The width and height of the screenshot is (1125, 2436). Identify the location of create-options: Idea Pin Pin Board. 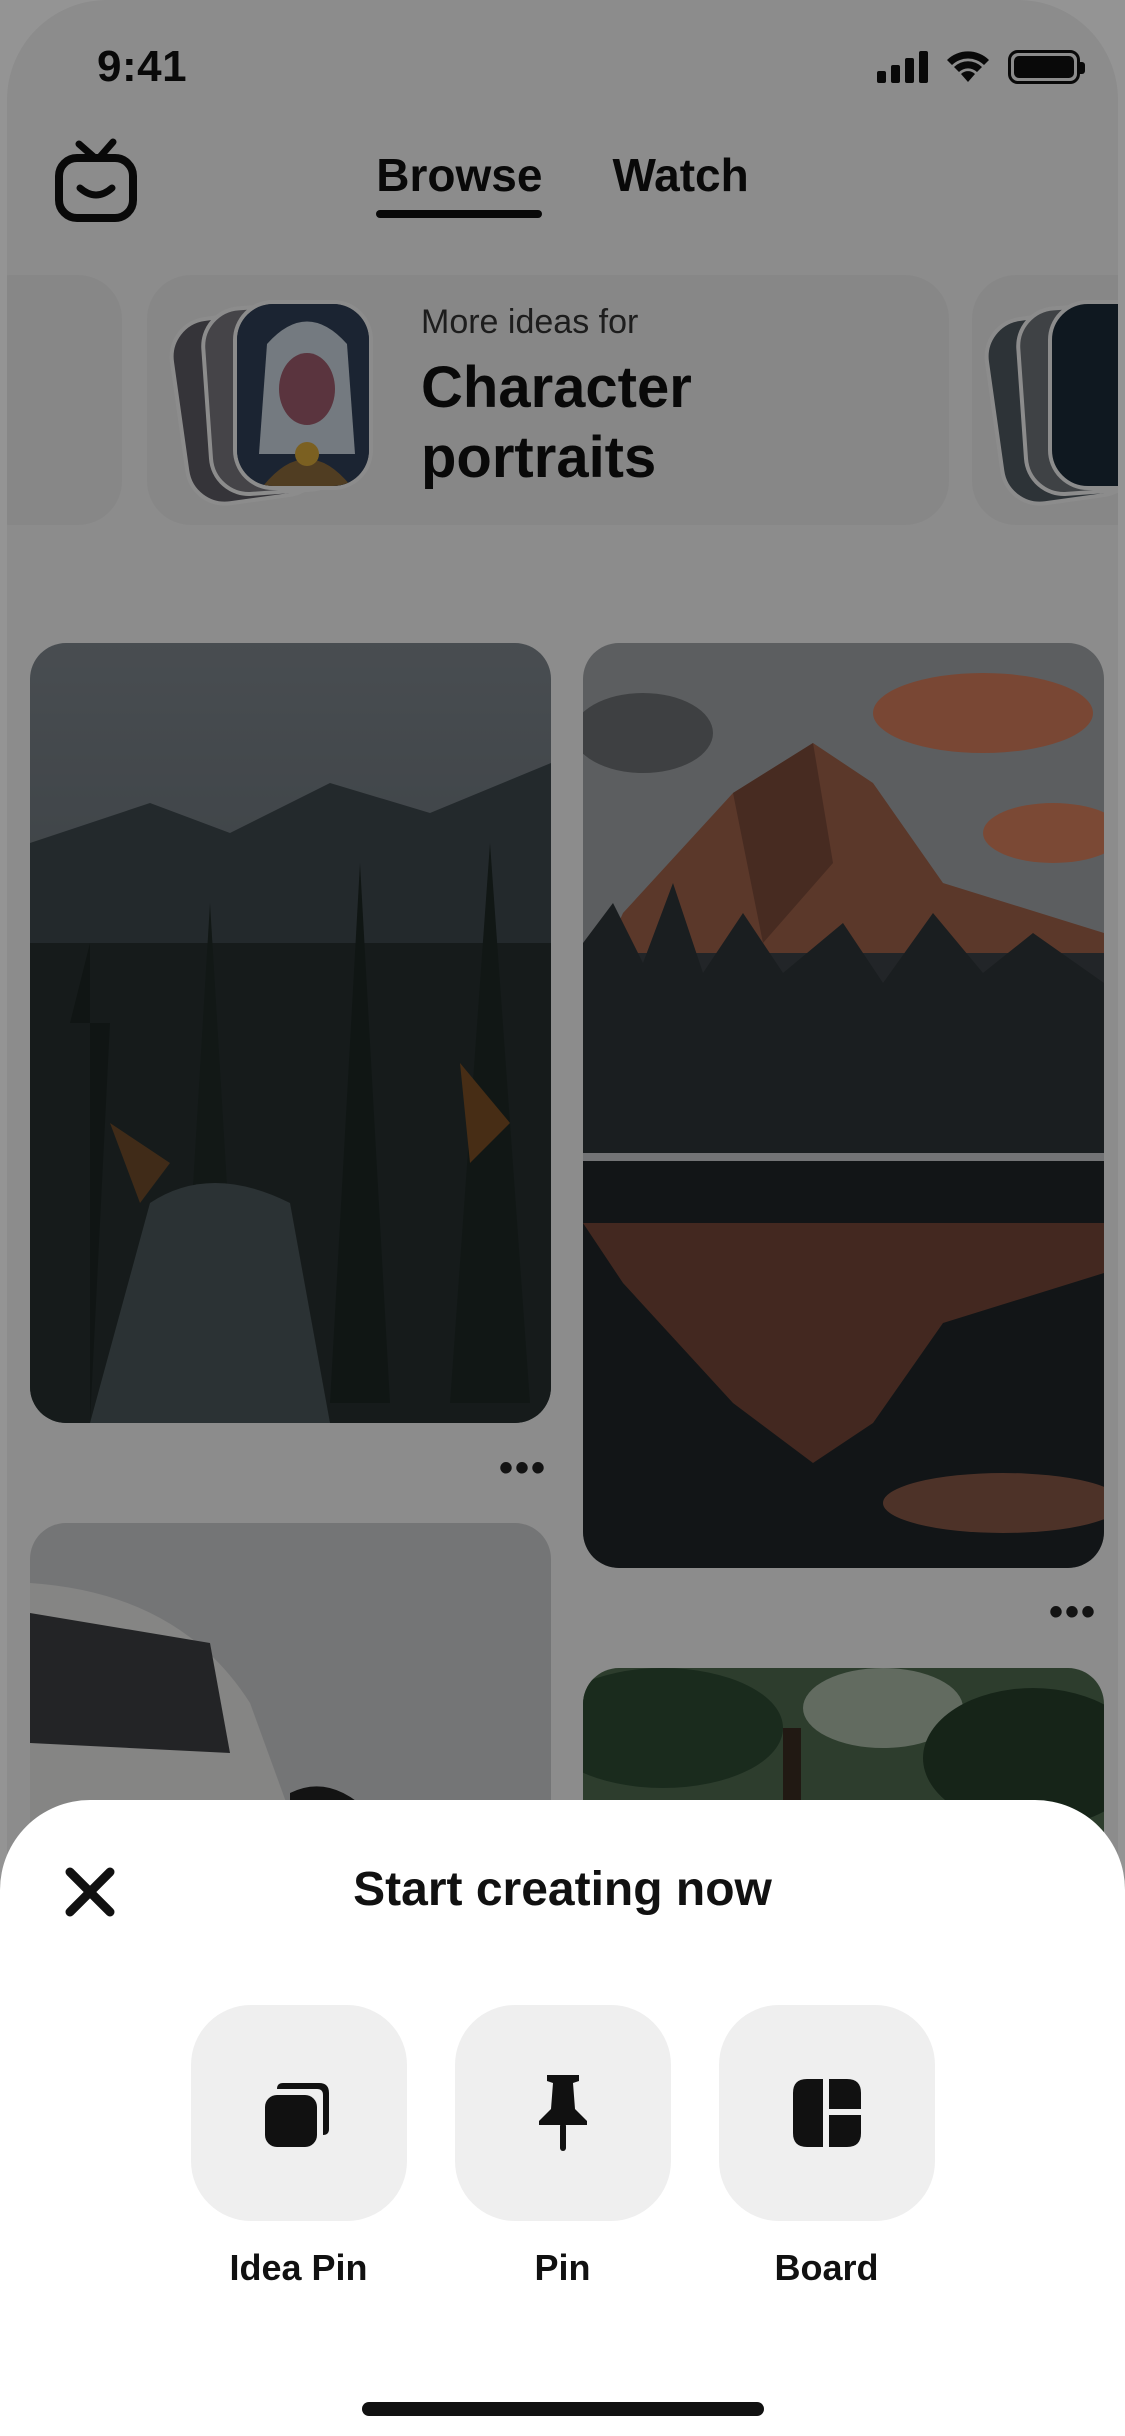
(562, 2147).